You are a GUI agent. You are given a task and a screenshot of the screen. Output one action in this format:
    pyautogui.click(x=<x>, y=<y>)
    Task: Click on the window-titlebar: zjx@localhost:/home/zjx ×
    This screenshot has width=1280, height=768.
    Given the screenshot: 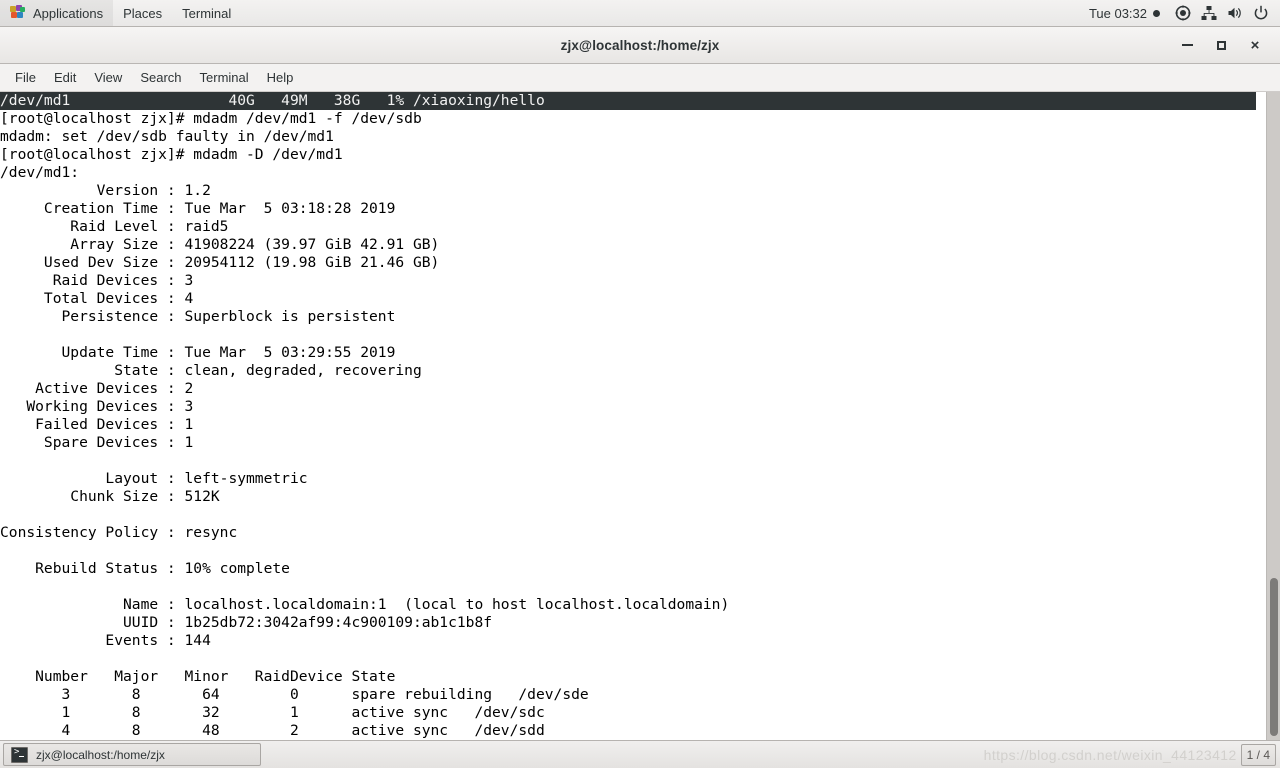 What is the action you would take?
    pyautogui.click(x=640, y=45)
    